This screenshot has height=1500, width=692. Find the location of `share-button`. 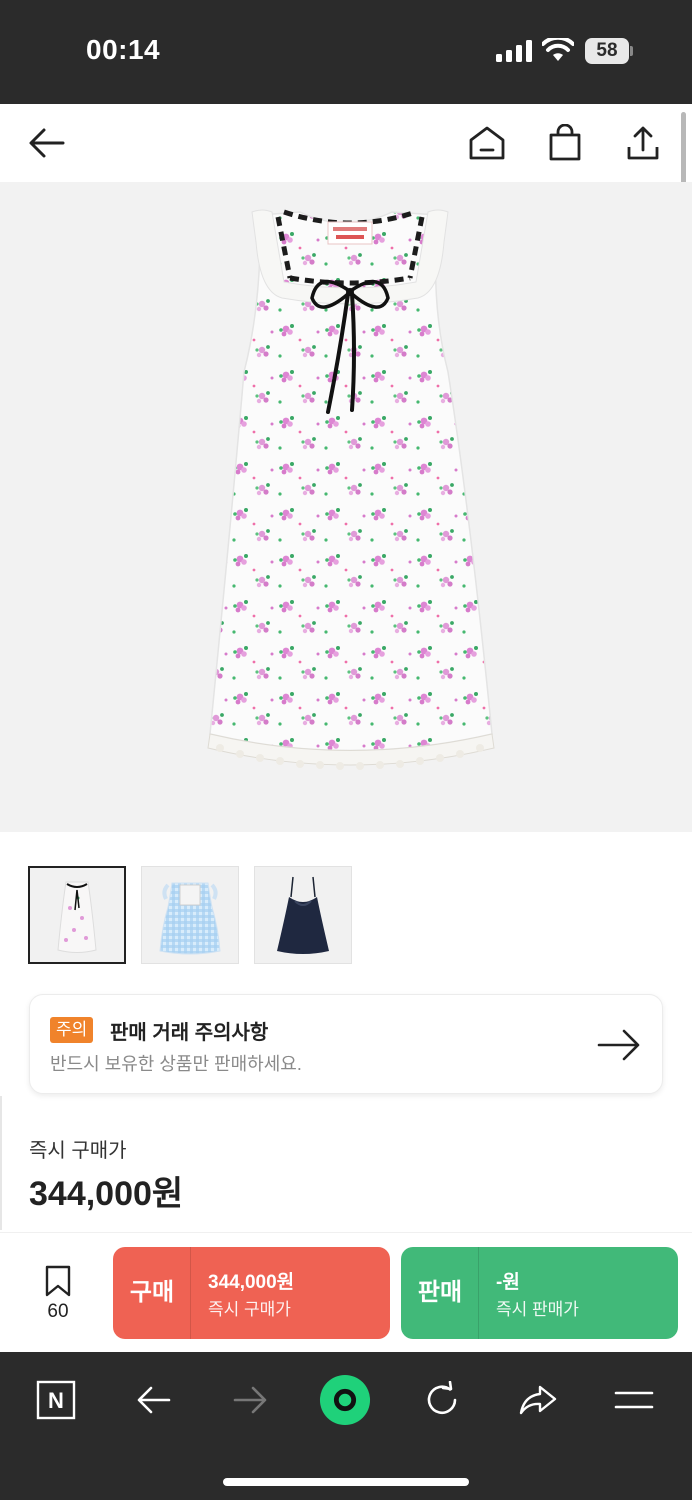

share-button is located at coordinates (643, 143).